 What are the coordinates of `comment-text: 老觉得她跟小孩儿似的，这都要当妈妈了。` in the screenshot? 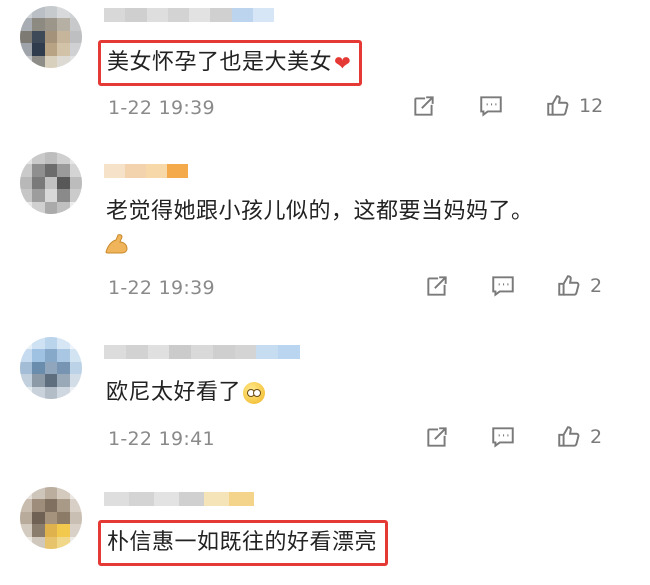 It's located at (320, 211).